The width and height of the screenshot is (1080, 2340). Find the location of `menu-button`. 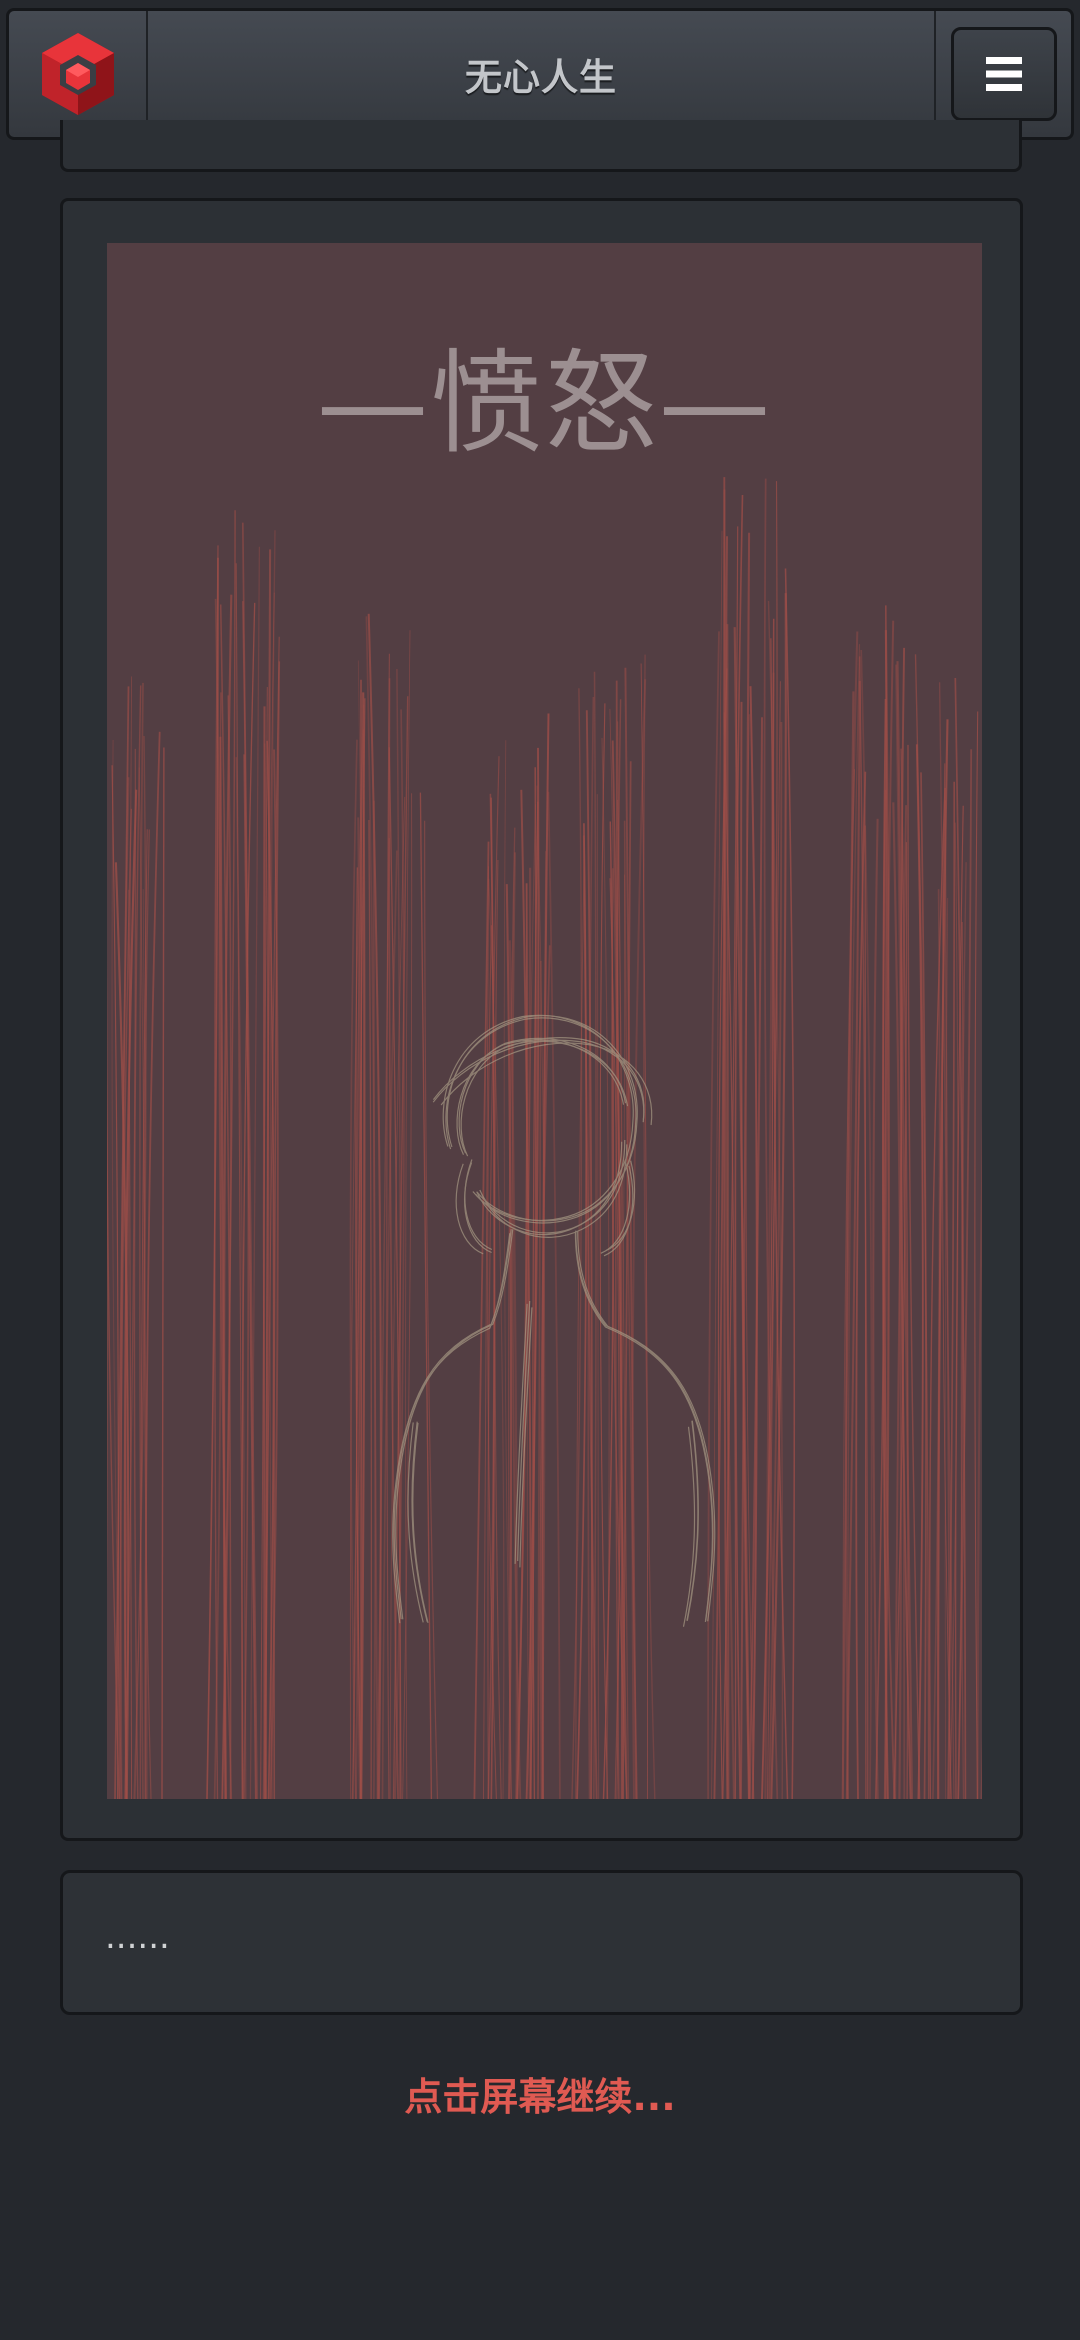

menu-button is located at coordinates (1003, 74).